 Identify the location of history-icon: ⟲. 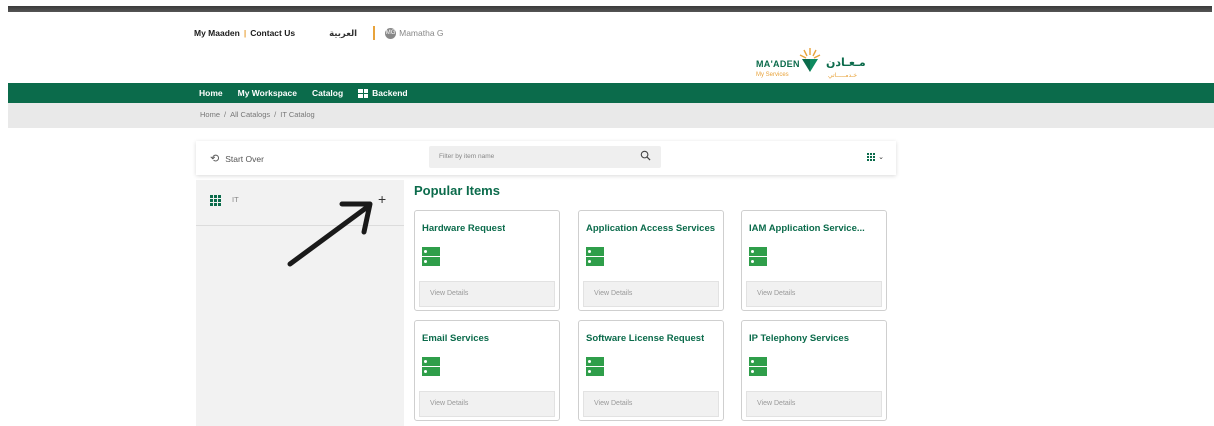
(215, 159).